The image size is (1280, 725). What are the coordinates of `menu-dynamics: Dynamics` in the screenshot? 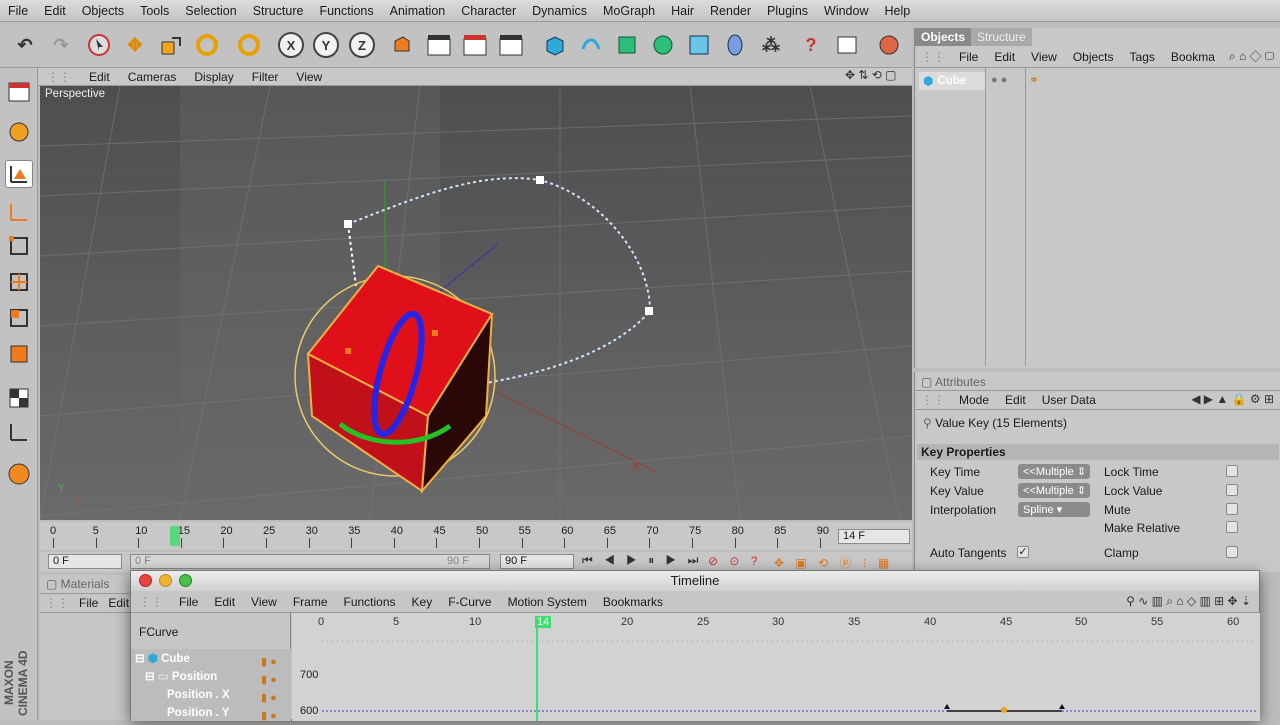 It's located at (559, 11).